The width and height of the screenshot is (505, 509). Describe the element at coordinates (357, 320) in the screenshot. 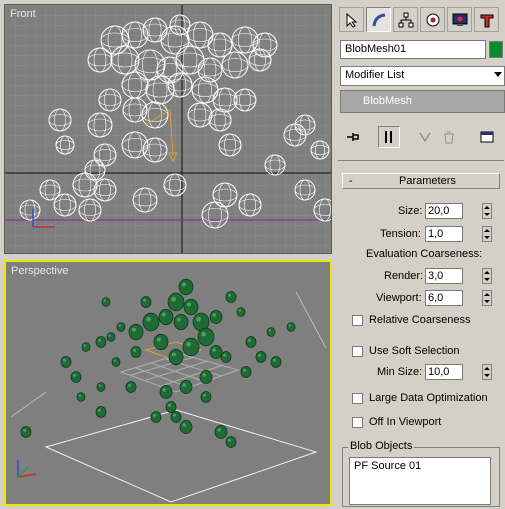

I see `relative-coarseness-checkbox` at that location.